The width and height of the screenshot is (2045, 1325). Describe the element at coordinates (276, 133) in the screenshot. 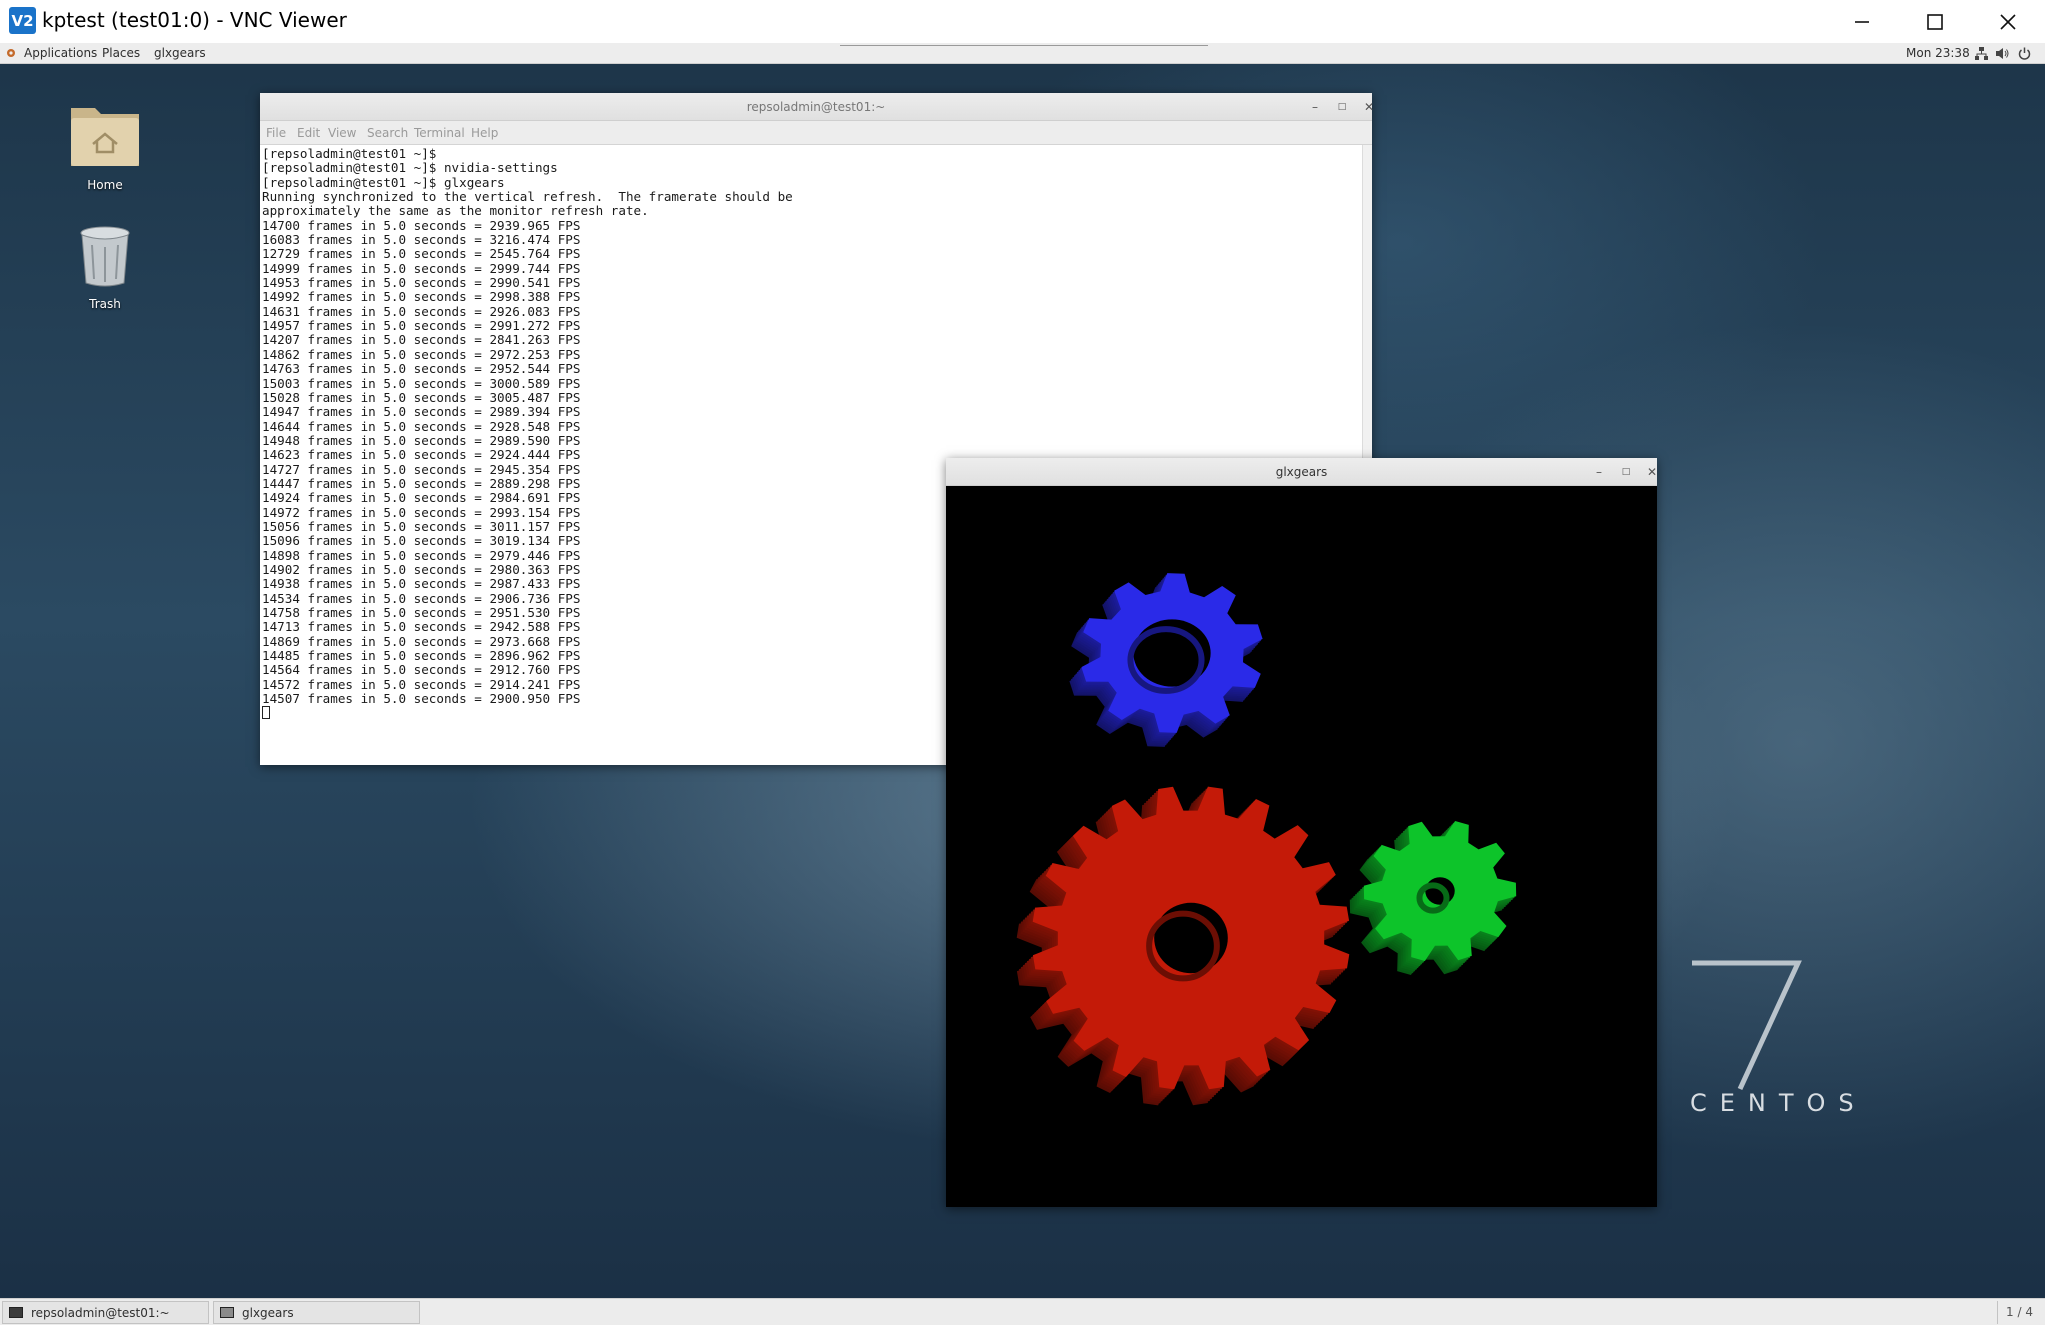

I see `menu-file: File` at that location.